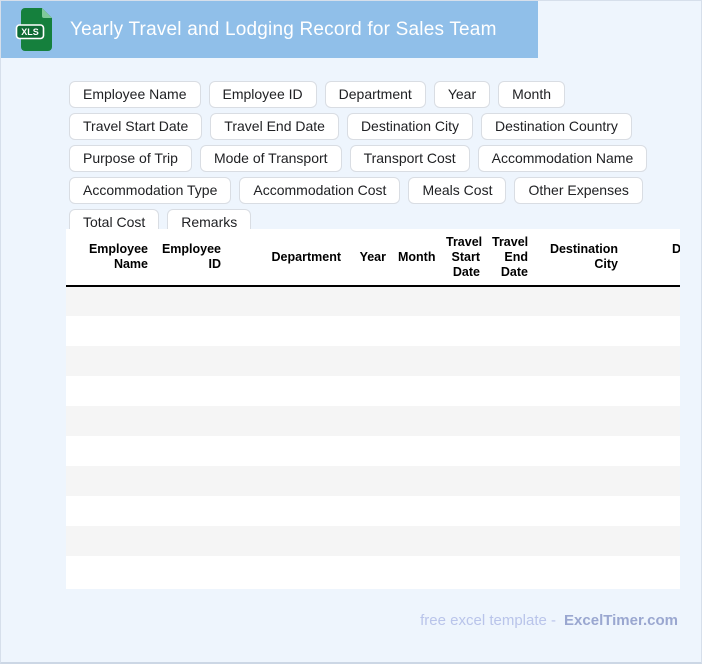 The width and height of the screenshot is (702, 664). What do you see at coordinates (556, 126) in the screenshot?
I see `field-chip: Destination Country` at bounding box center [556, 126].